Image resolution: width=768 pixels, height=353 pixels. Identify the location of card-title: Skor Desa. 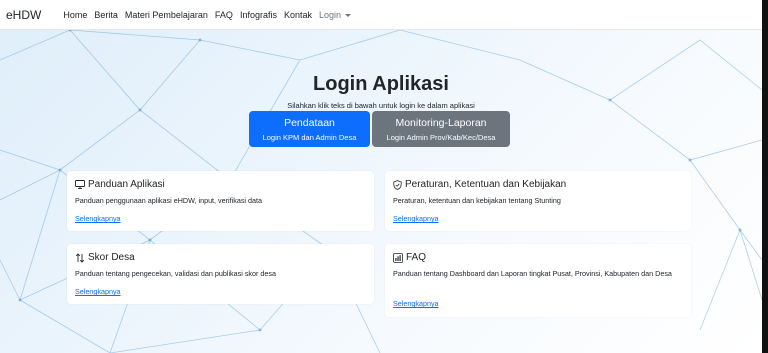
(220, 257).